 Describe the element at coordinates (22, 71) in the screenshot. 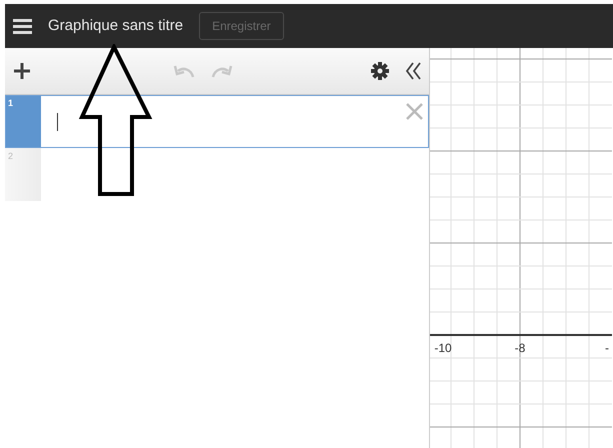

I see `add-icon` at that location.